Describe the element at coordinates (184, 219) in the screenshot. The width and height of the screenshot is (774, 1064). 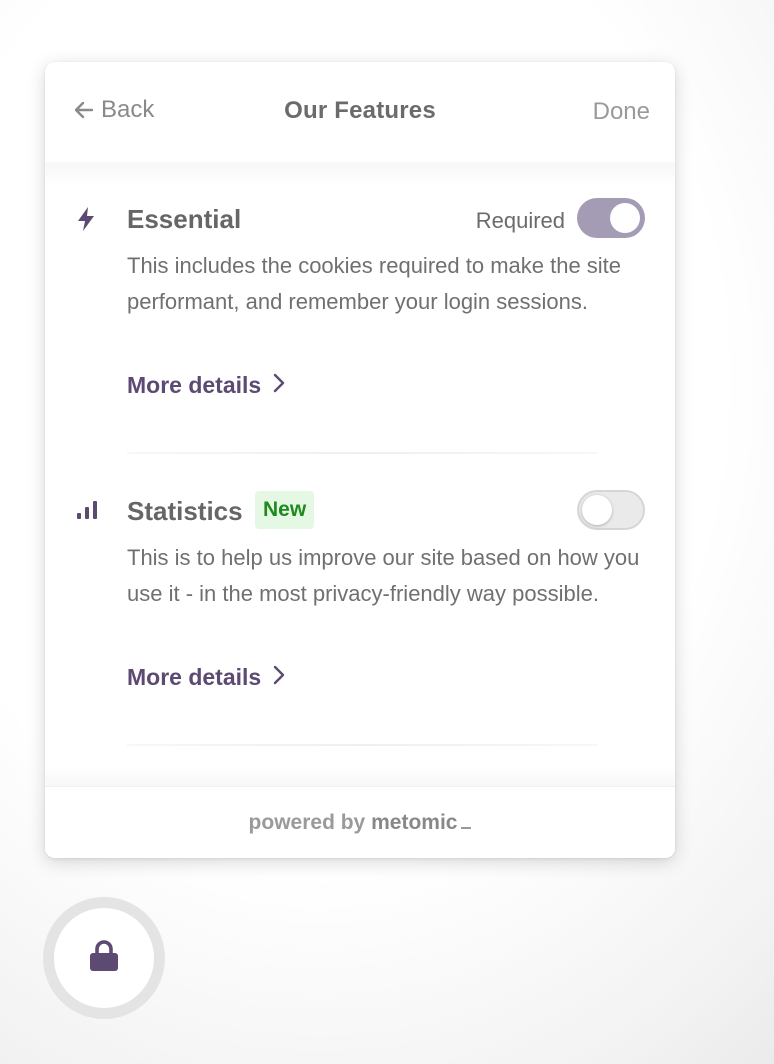
I see `section-title: Essential` at that location.